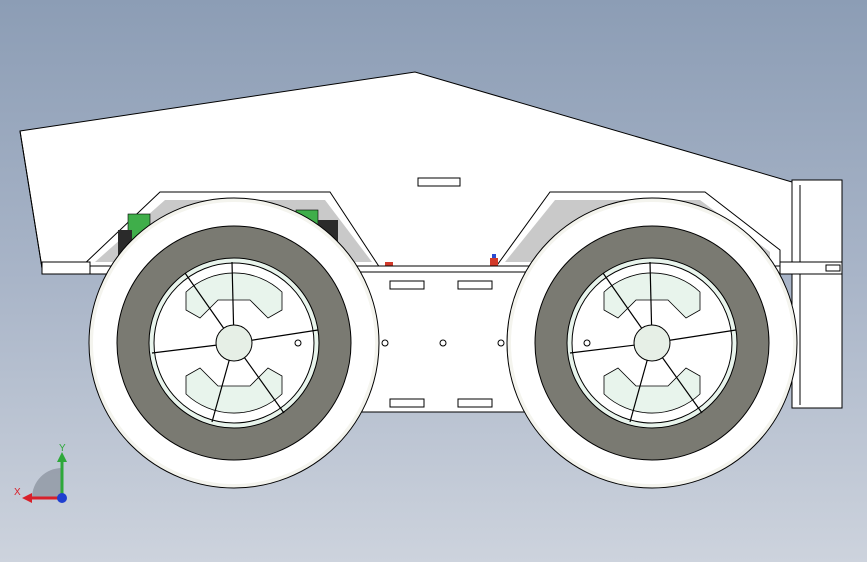 The width and height of the screenshot is (867, 562). Describe the element at coordinates (439, 182) in the screenshot. I see `body-slot` at that location.